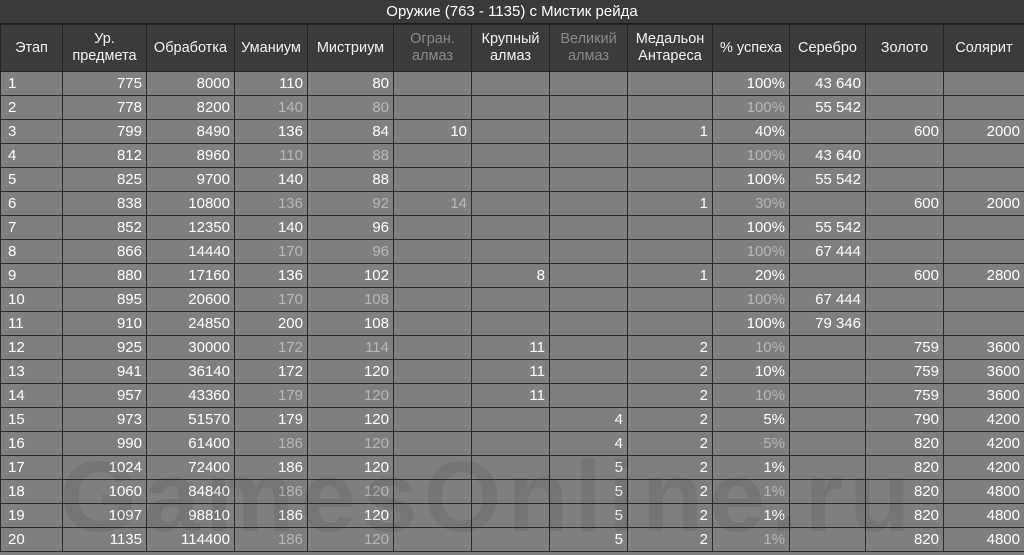 The height and width of the screenshot is (555, 1024). Describe the element at coordinates (271, 324) in the screenshot. I see `table-cell: 200` at that location.